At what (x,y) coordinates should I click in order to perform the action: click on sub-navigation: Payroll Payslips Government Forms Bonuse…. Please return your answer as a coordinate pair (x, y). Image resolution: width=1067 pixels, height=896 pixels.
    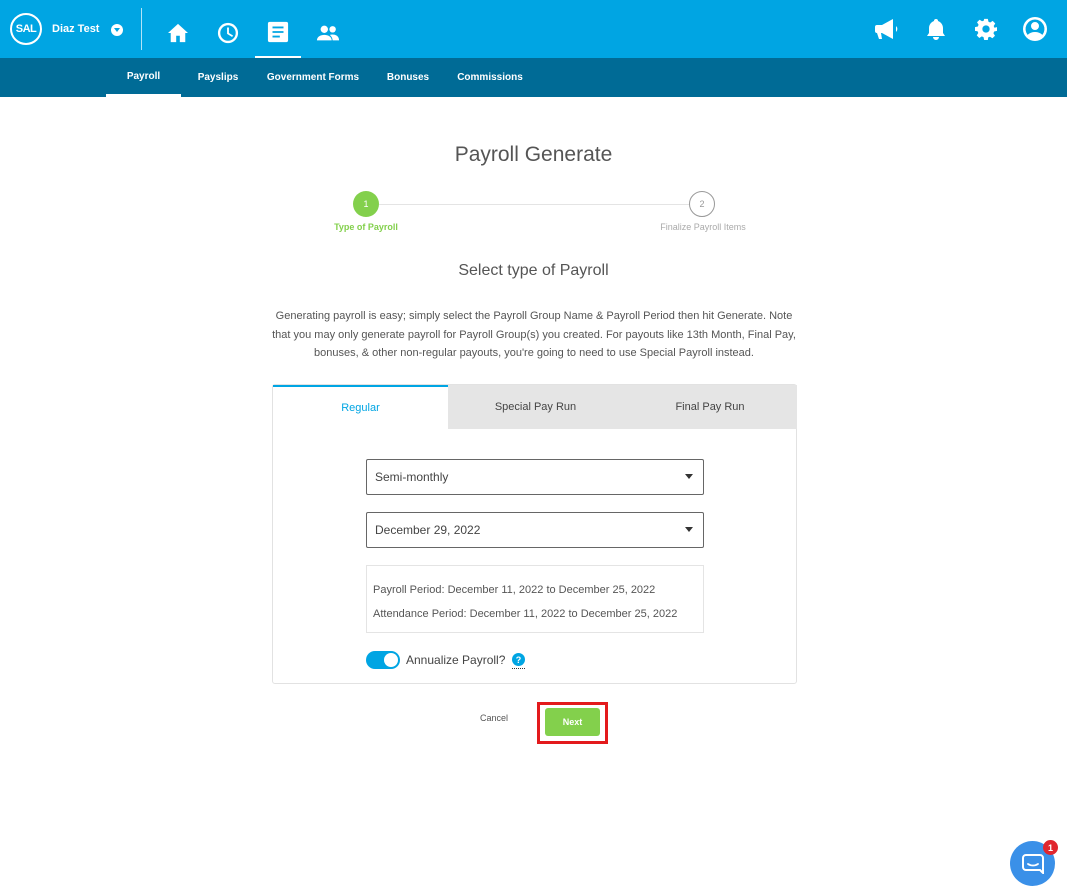
    Looking at the image, I should click on (533, 77).